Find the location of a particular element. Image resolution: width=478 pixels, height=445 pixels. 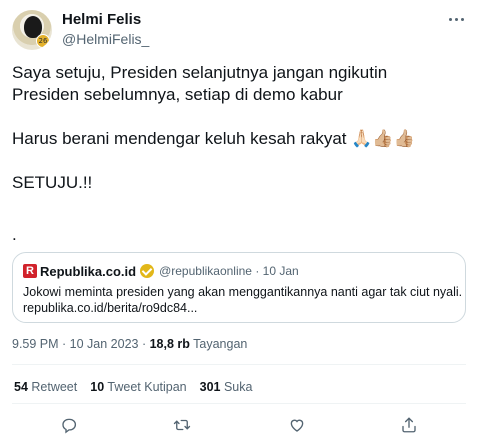

views-count: 18,8 rb is located at coordinates (169, 344).